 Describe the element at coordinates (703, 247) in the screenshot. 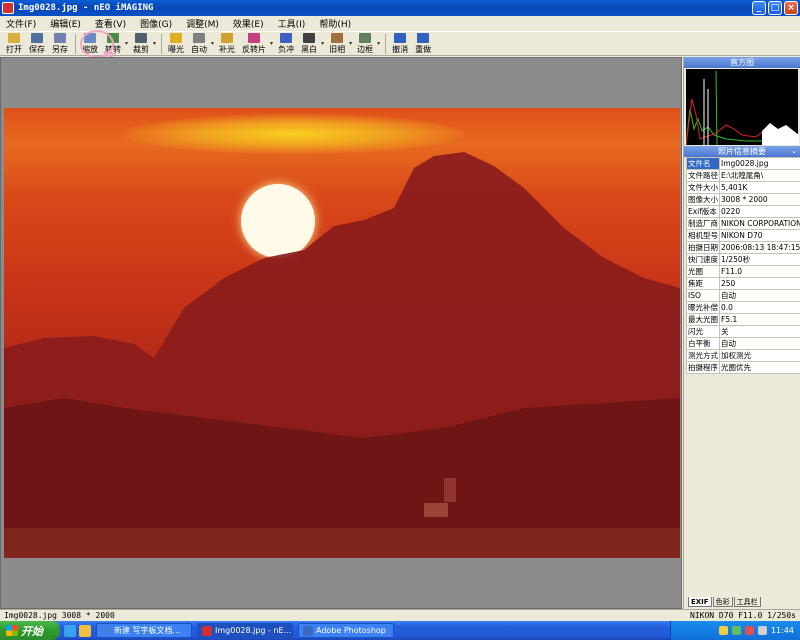

I see `info-key: 拍摄日期` at that location.